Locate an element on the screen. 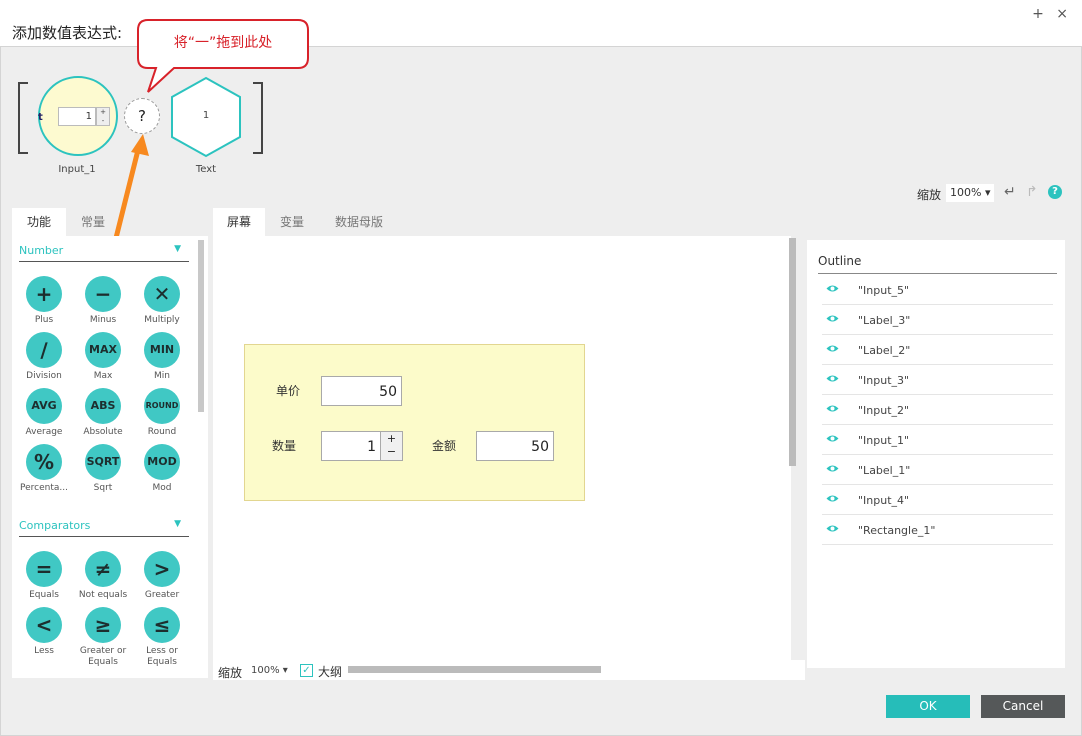 This screenshot has width=1082, height=736. greater-icon: > is located at coordinates (162, 569).